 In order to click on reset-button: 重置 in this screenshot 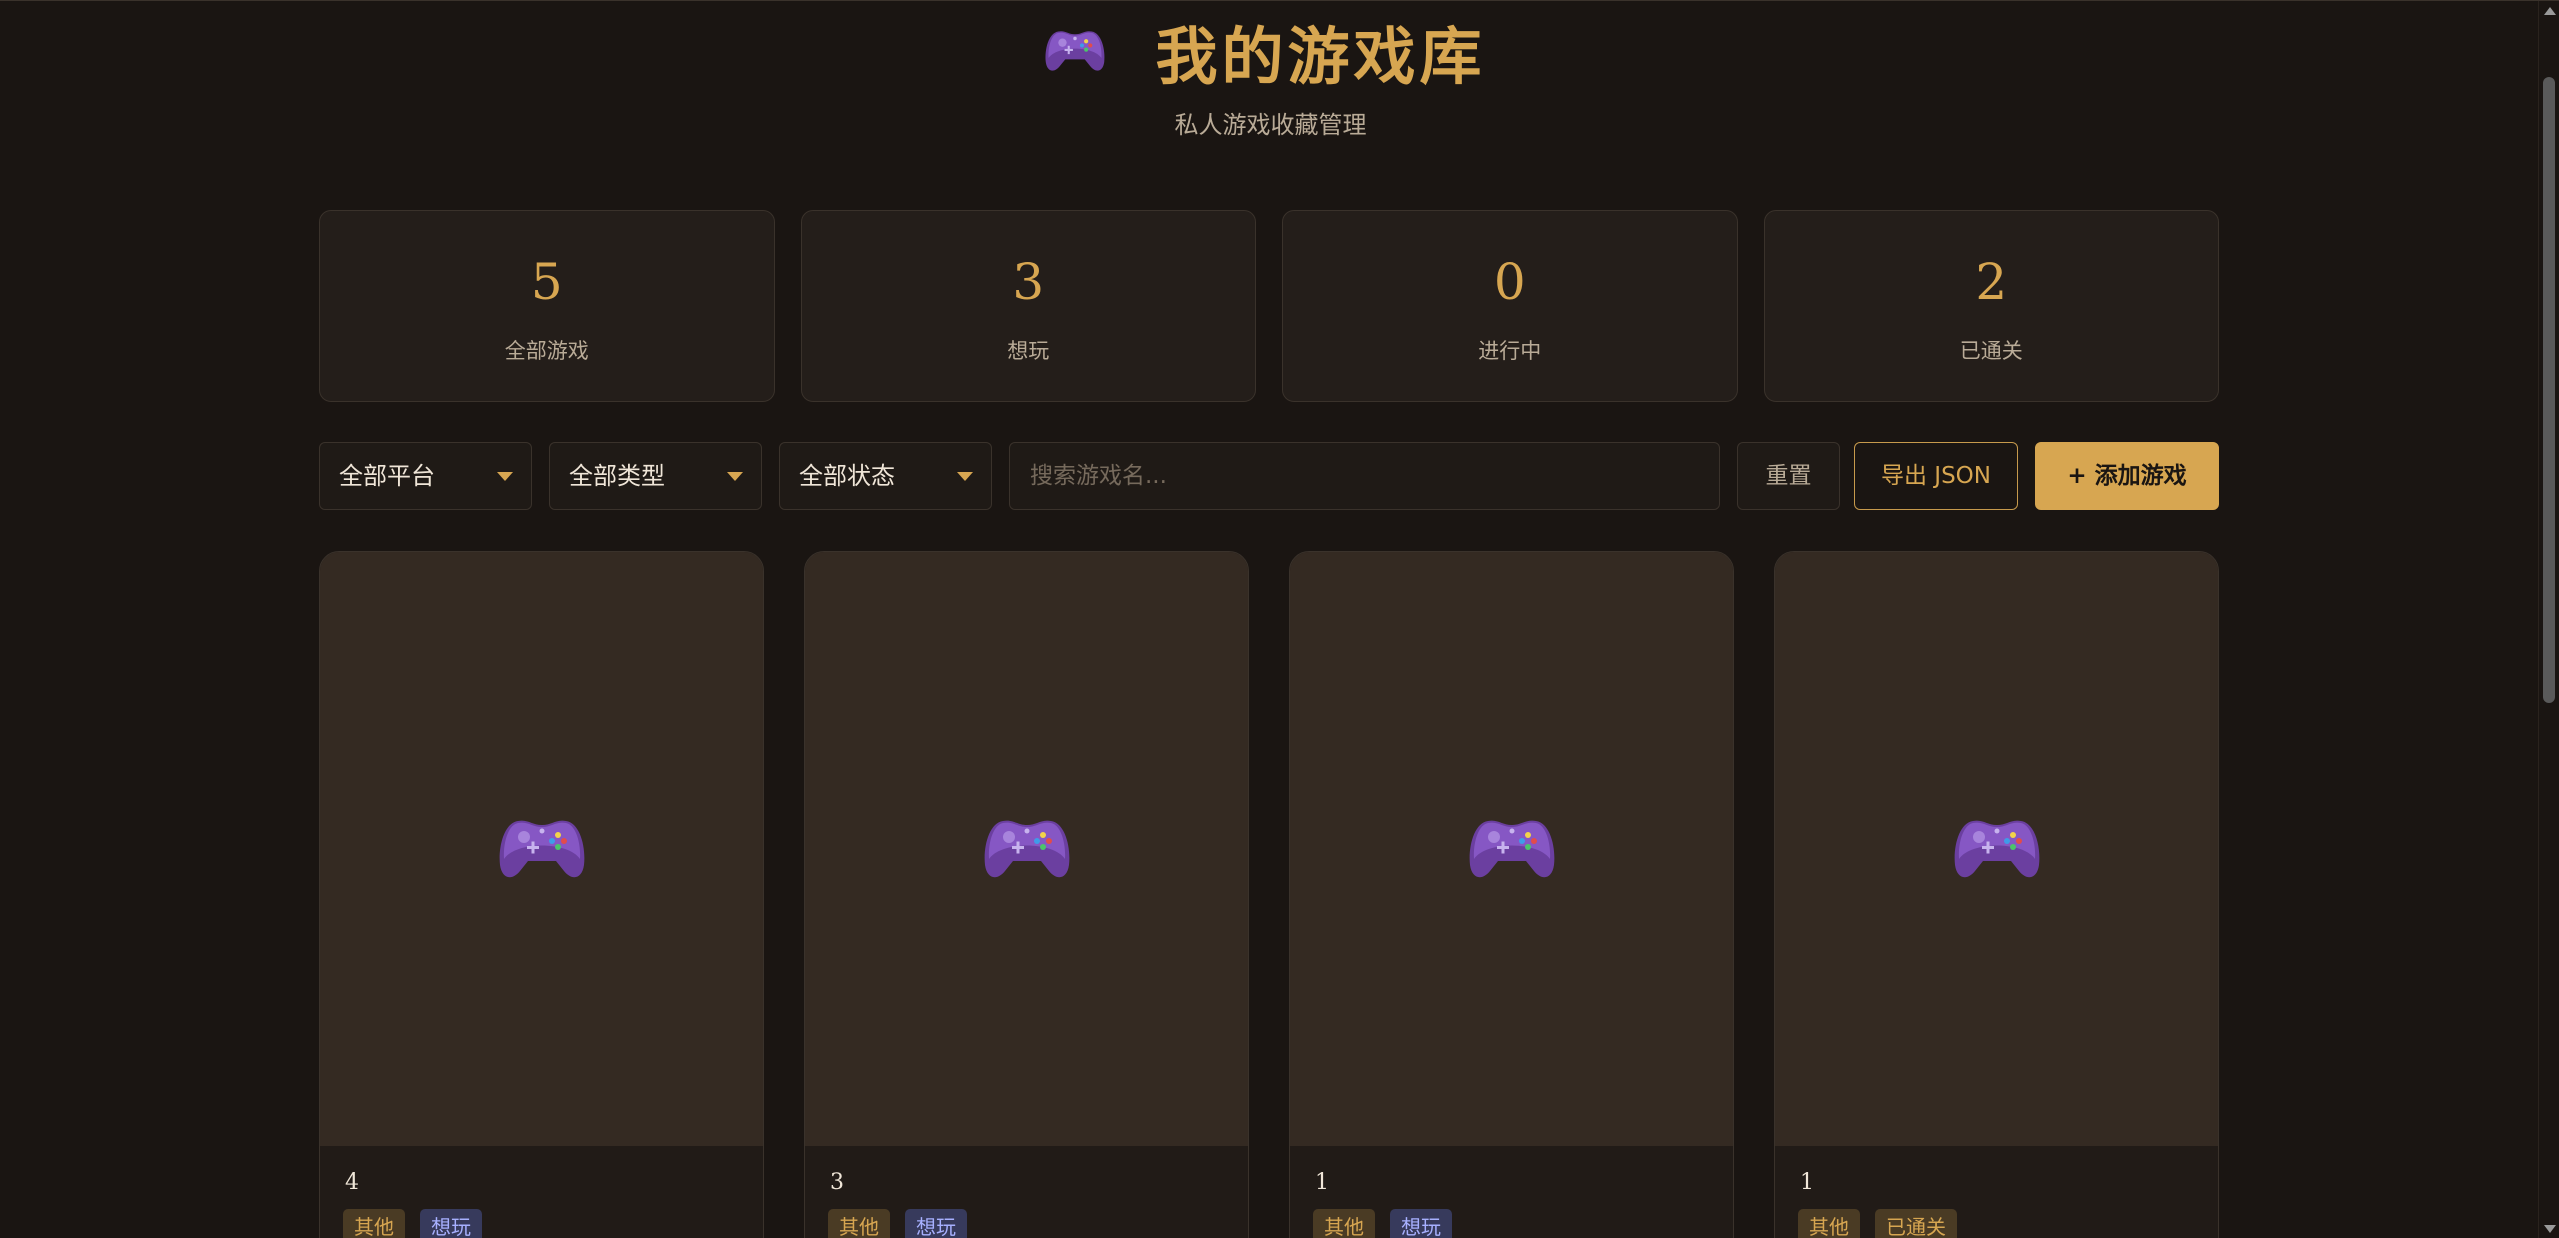, I will do `click(1788, 476)`.